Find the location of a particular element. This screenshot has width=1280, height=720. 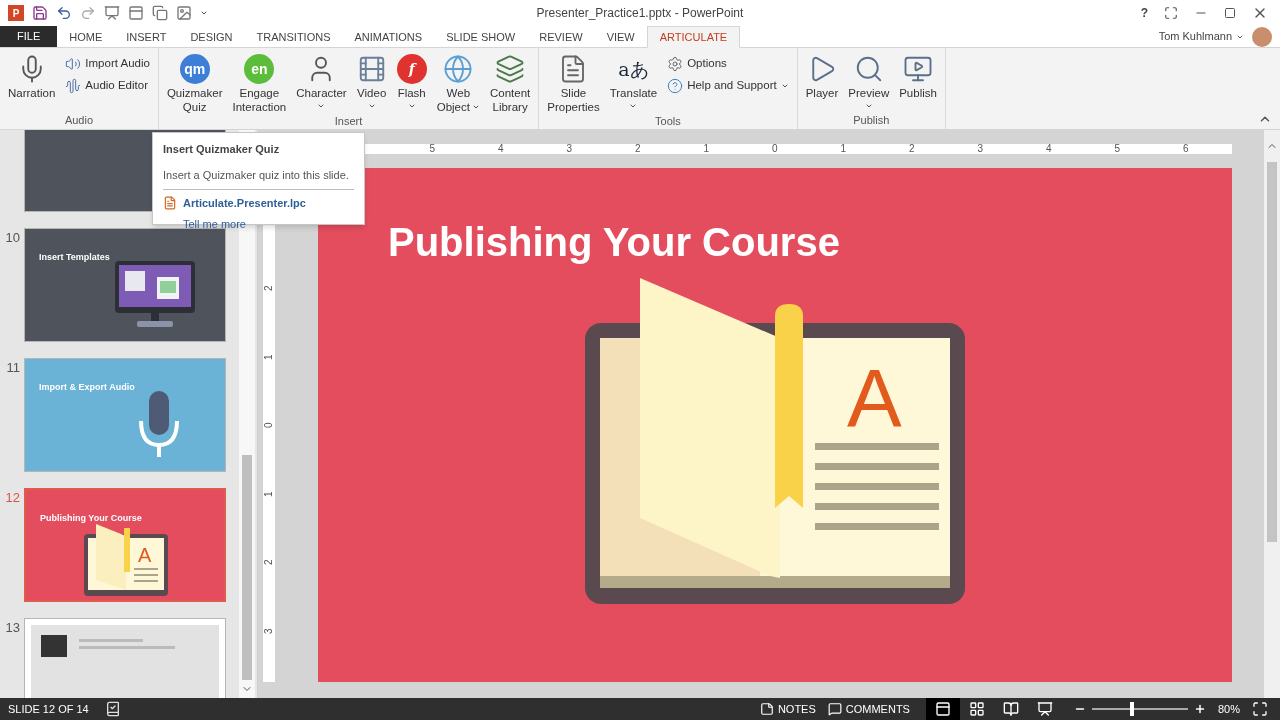

zoom-thumb is located at coordinates (1132, 709).